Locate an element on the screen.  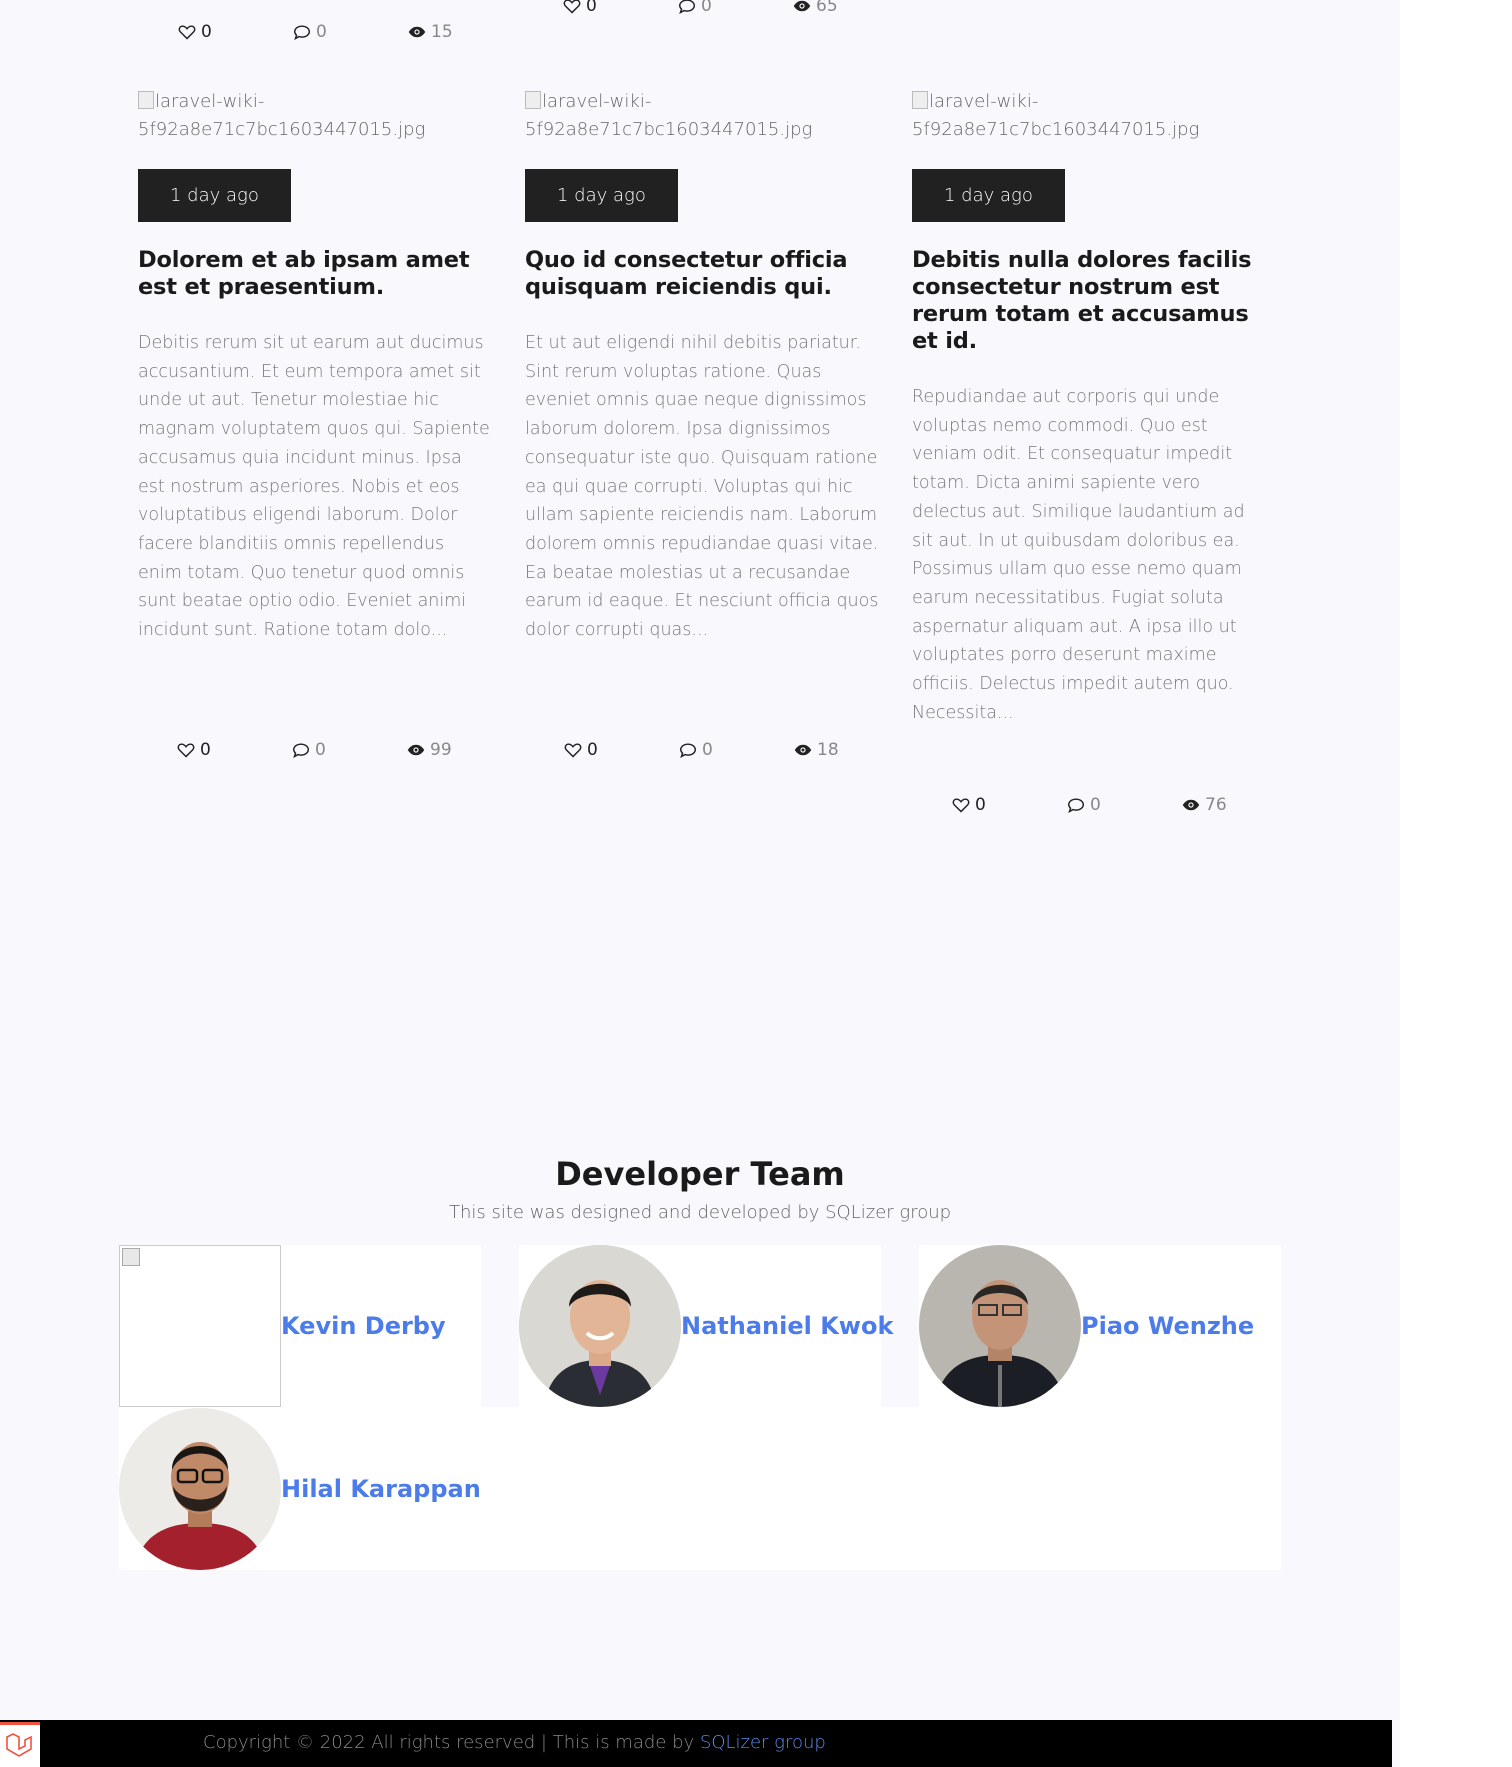
member-name: Hilal Karappan is located at coordinates (381, 1489).